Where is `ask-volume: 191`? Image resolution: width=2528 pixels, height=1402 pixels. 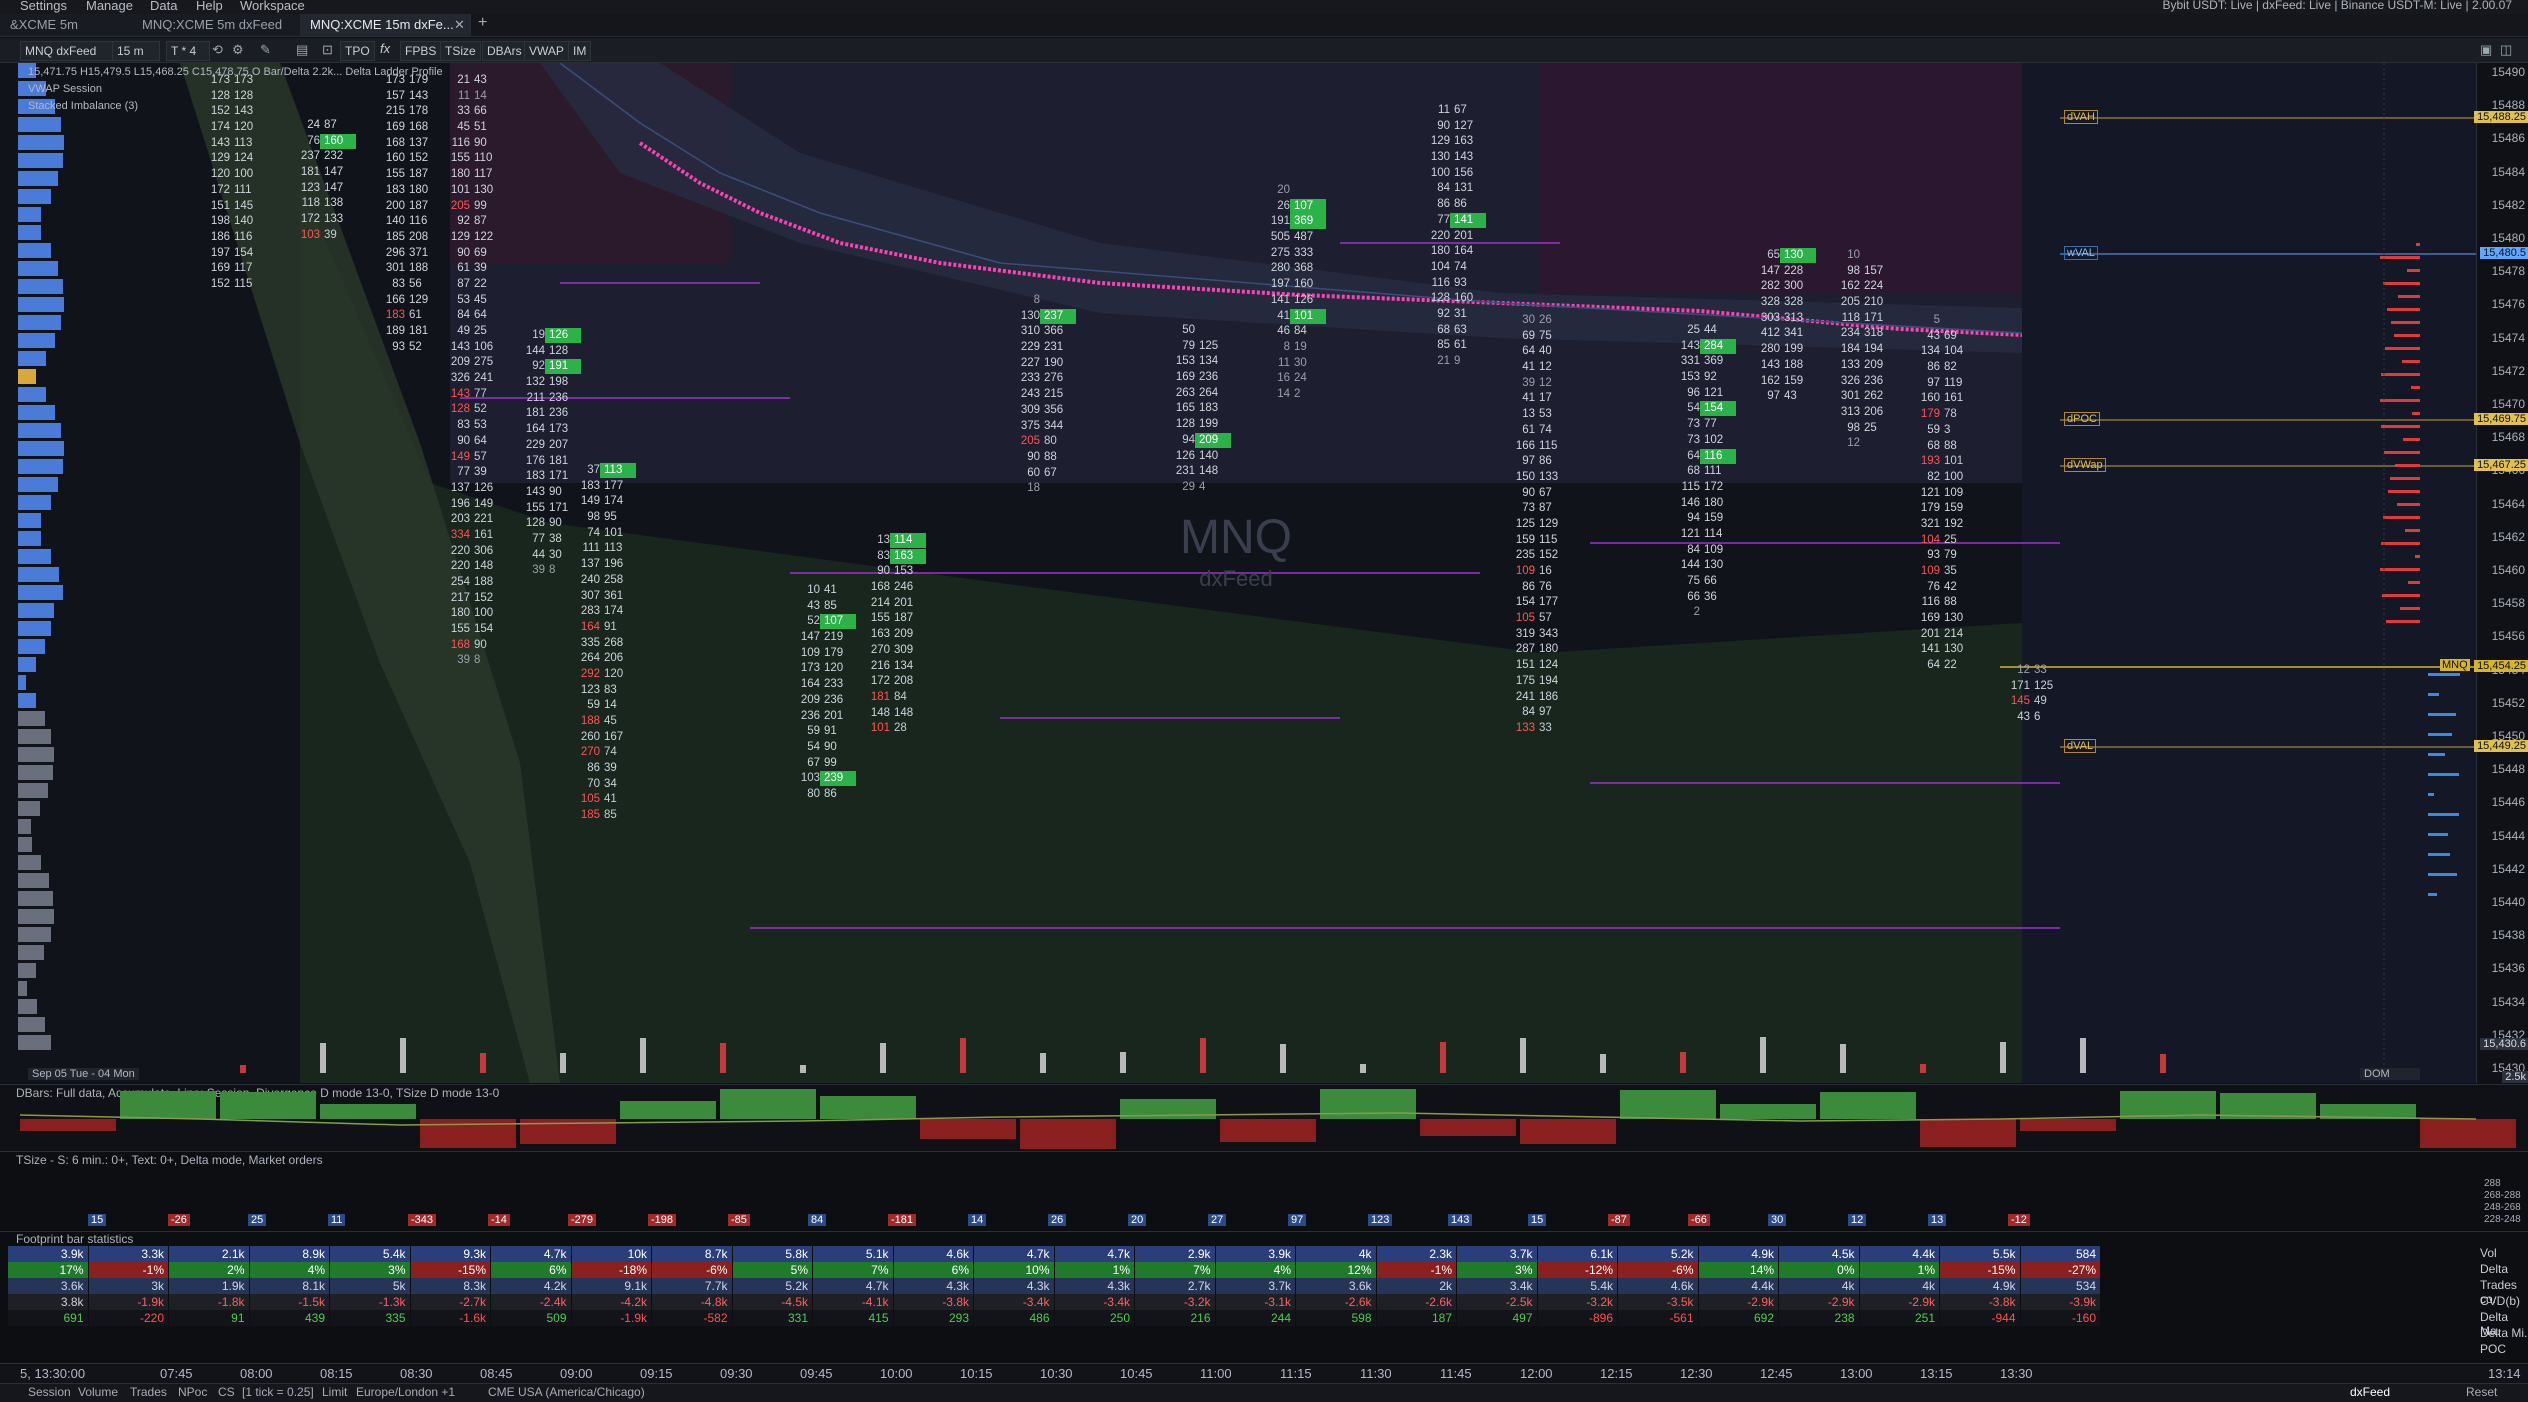
ask-volume: 191 is located at coordinates (563, 367).